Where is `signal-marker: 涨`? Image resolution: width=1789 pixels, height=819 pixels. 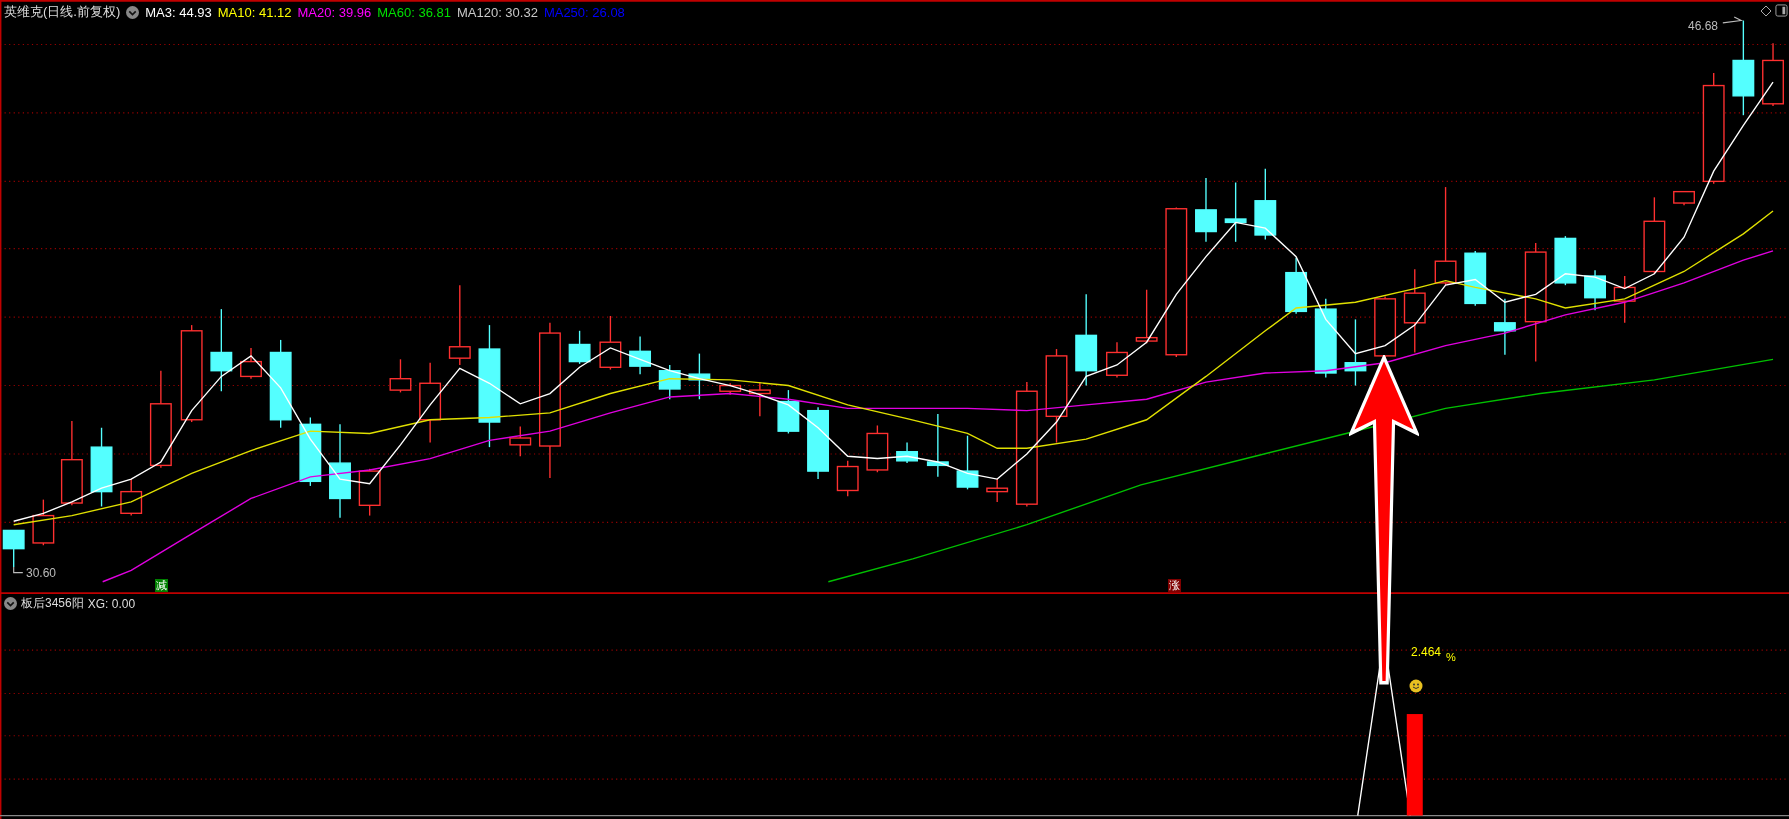
signal-marker: 涨 is located at coordinates (1174, 585).